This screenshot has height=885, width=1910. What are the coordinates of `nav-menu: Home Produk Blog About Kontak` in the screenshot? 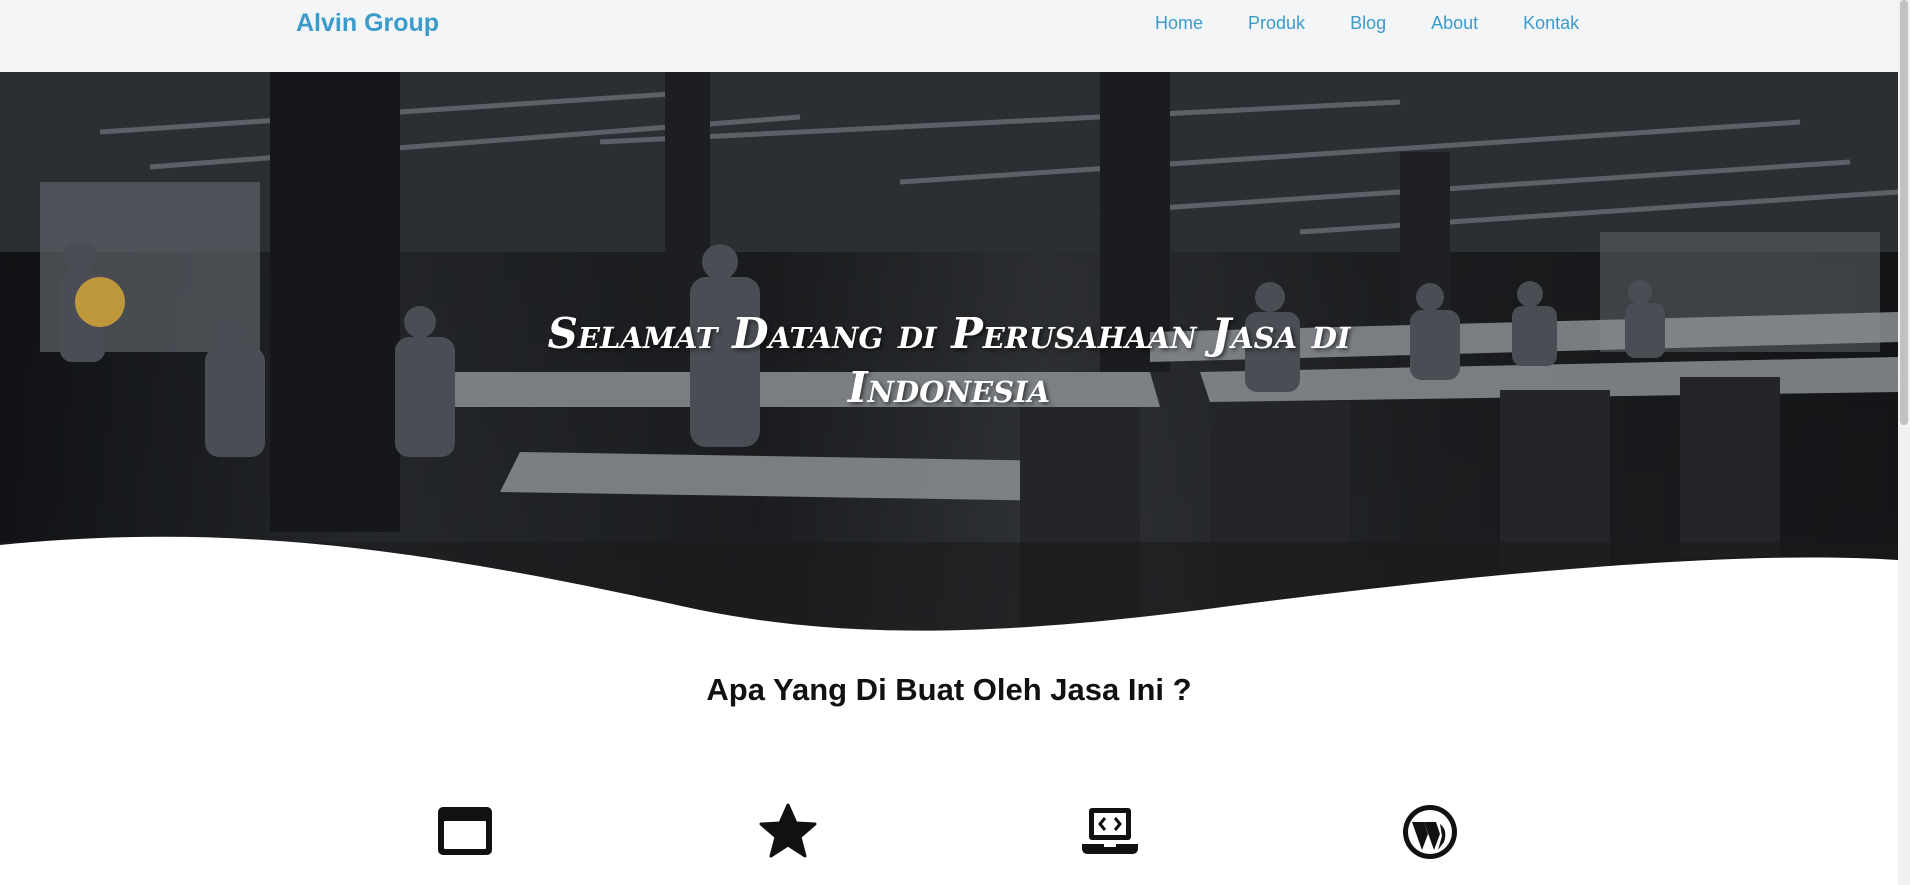 It's located at (1389, 23).